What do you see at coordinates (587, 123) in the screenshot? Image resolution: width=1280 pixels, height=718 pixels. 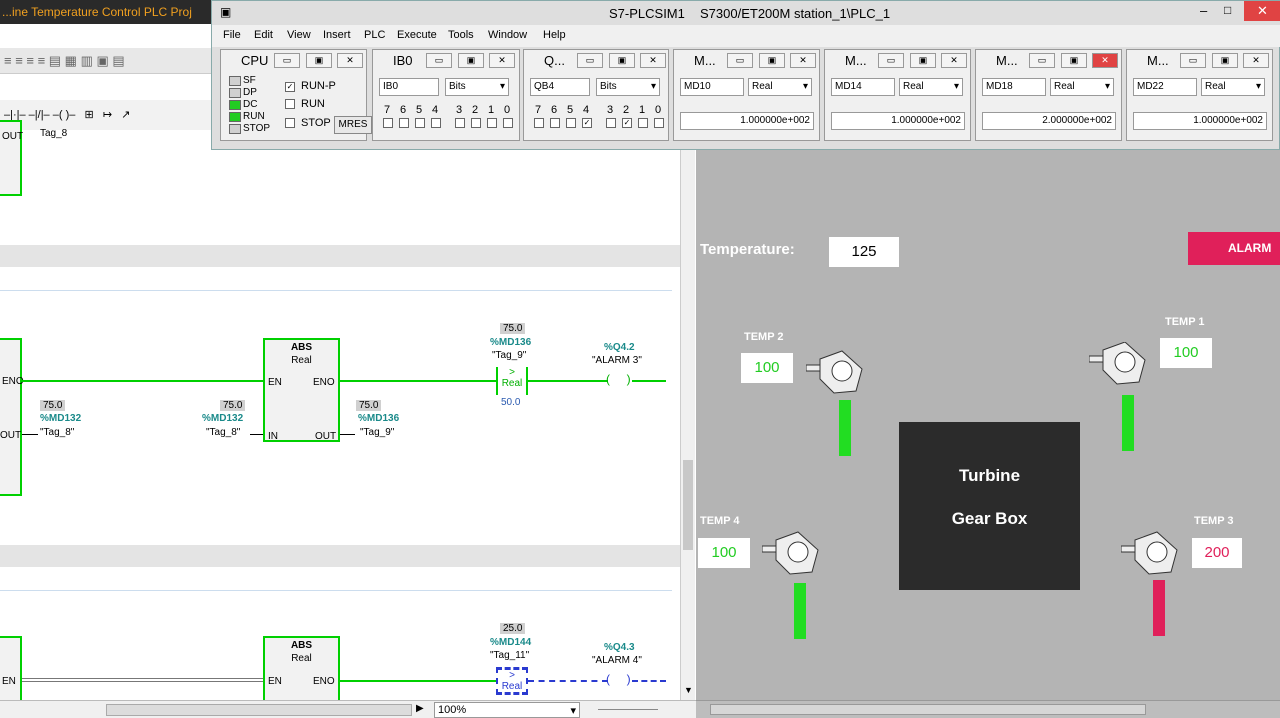 I see `bit-checkbox-4: ✓` at bounding box center [587, 123].